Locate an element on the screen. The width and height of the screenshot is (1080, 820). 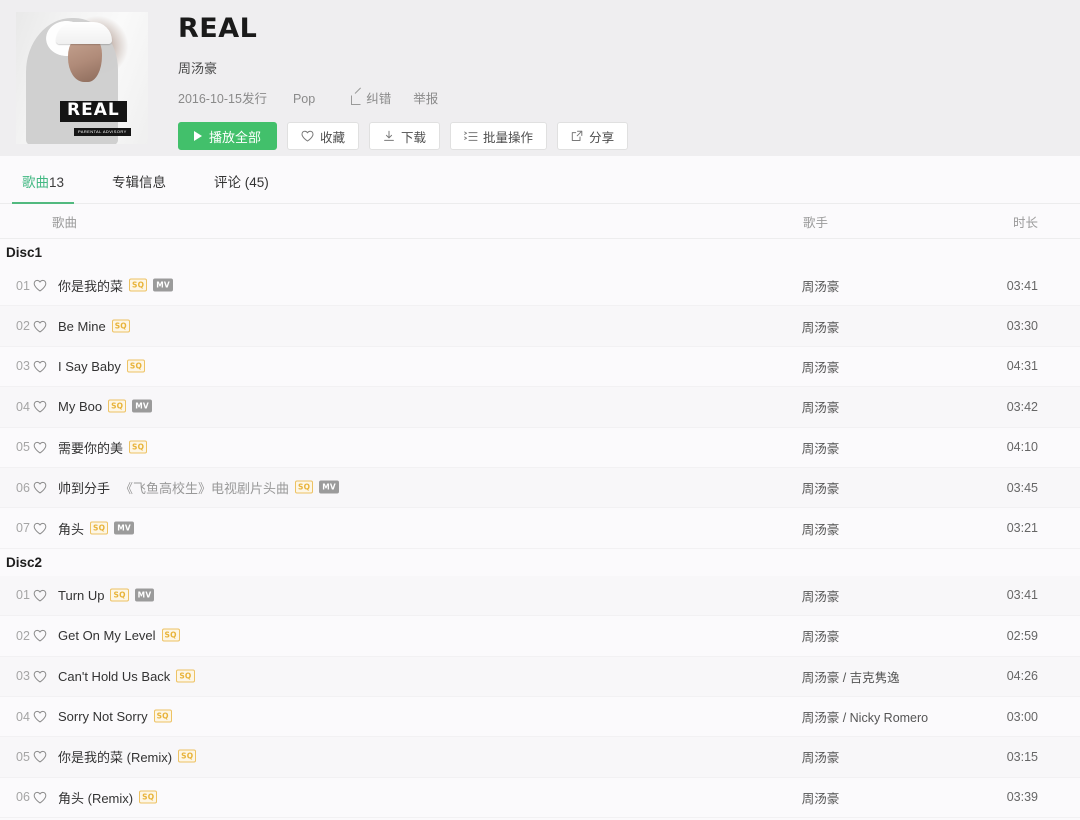
report-link: 举报 is located at coordinates (425, 99).